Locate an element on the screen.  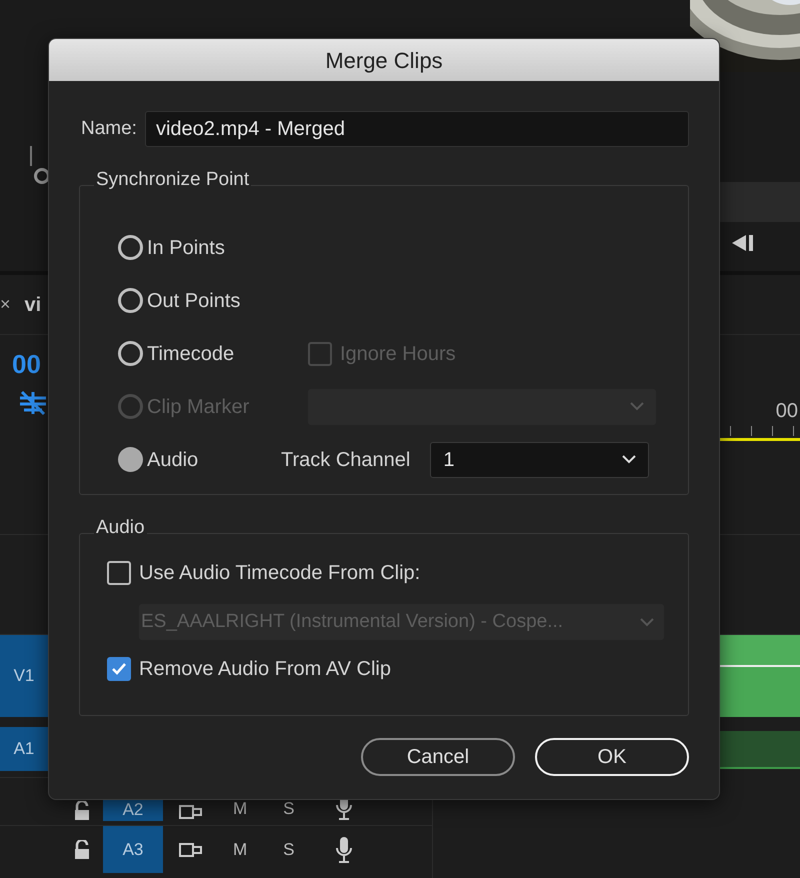
radio-label: In Points is located at coordinates (186, 248).